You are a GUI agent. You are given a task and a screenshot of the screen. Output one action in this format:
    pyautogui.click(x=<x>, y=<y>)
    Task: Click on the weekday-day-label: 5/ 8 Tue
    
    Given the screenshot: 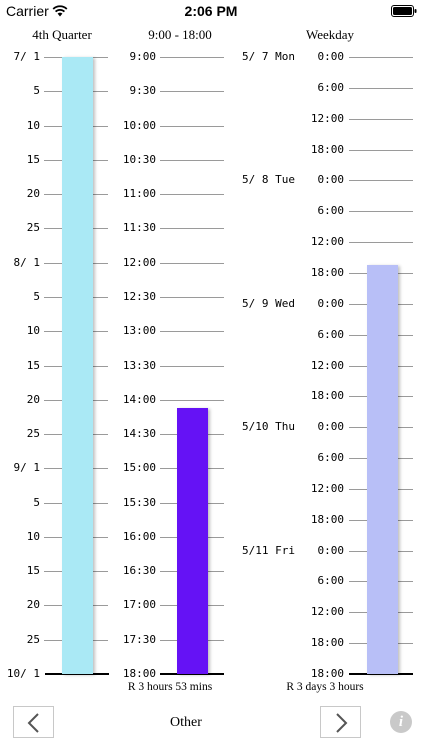 What is the action you would take?
    pyautogui.click(x=268, y=180)
    